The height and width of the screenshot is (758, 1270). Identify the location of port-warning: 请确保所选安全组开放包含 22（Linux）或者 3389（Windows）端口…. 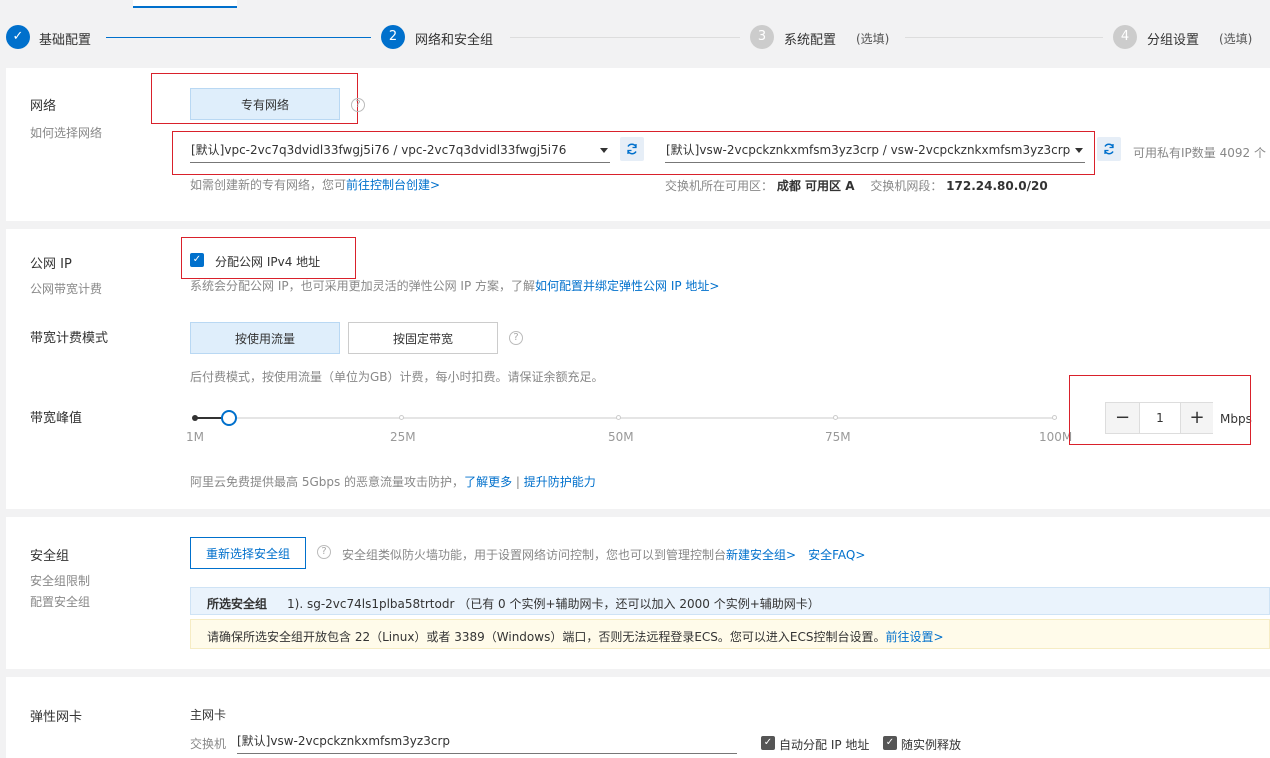
(575, 636).